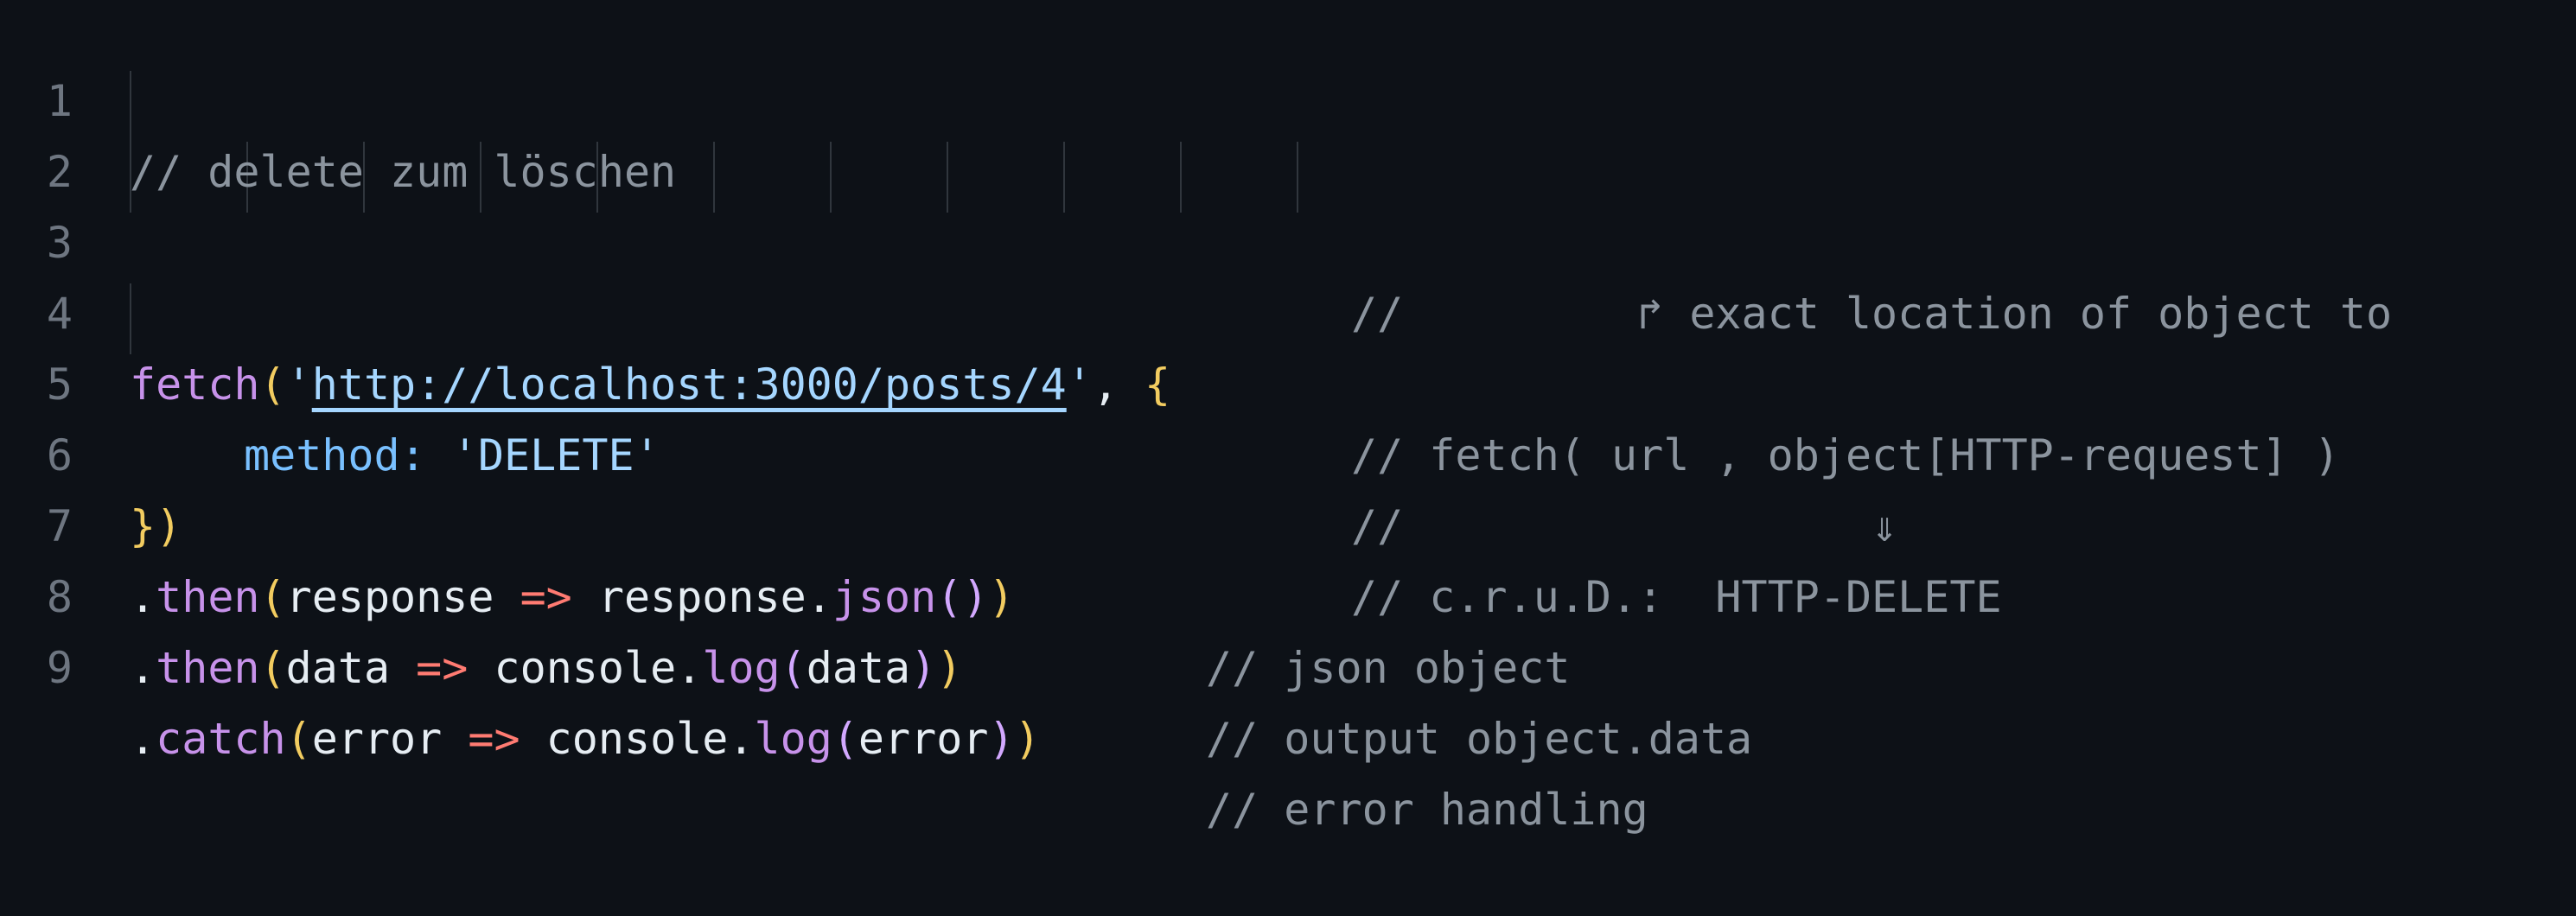  Describe the element at coordinates (1479, 739) in the screenshot. I see `comment: // output object.data` at that location.